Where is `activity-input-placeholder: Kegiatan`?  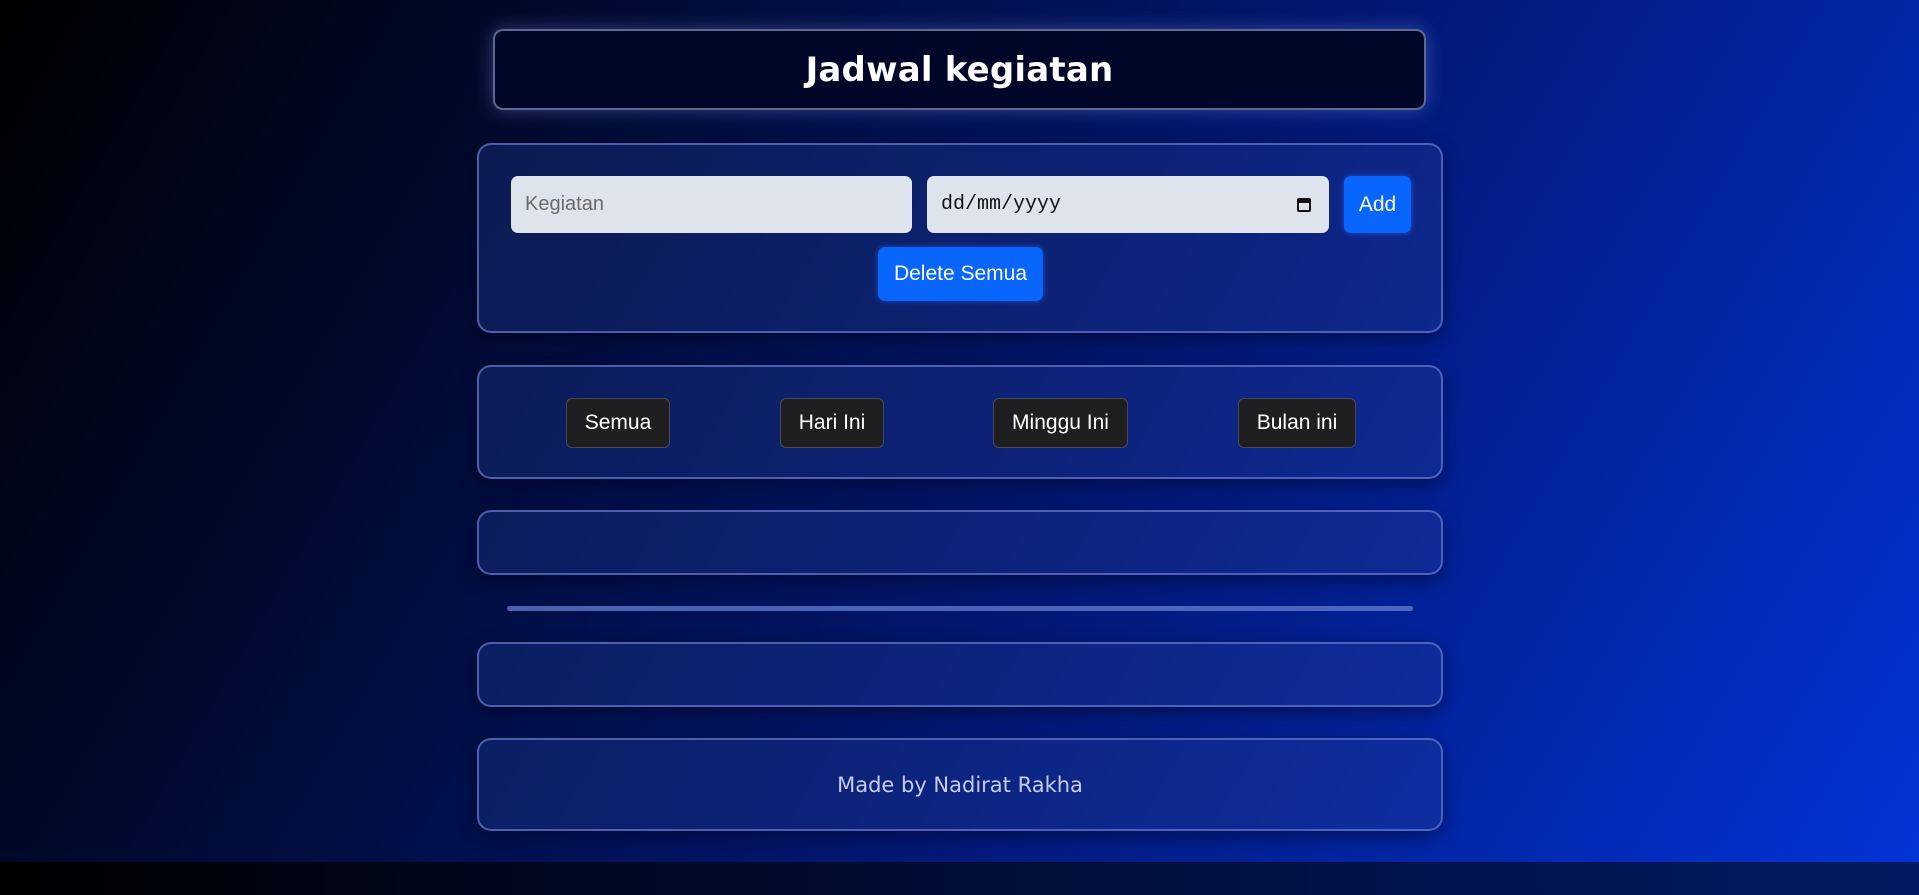
activity-input-placeholder: Kegiatan is located at coordinates (564, 204).